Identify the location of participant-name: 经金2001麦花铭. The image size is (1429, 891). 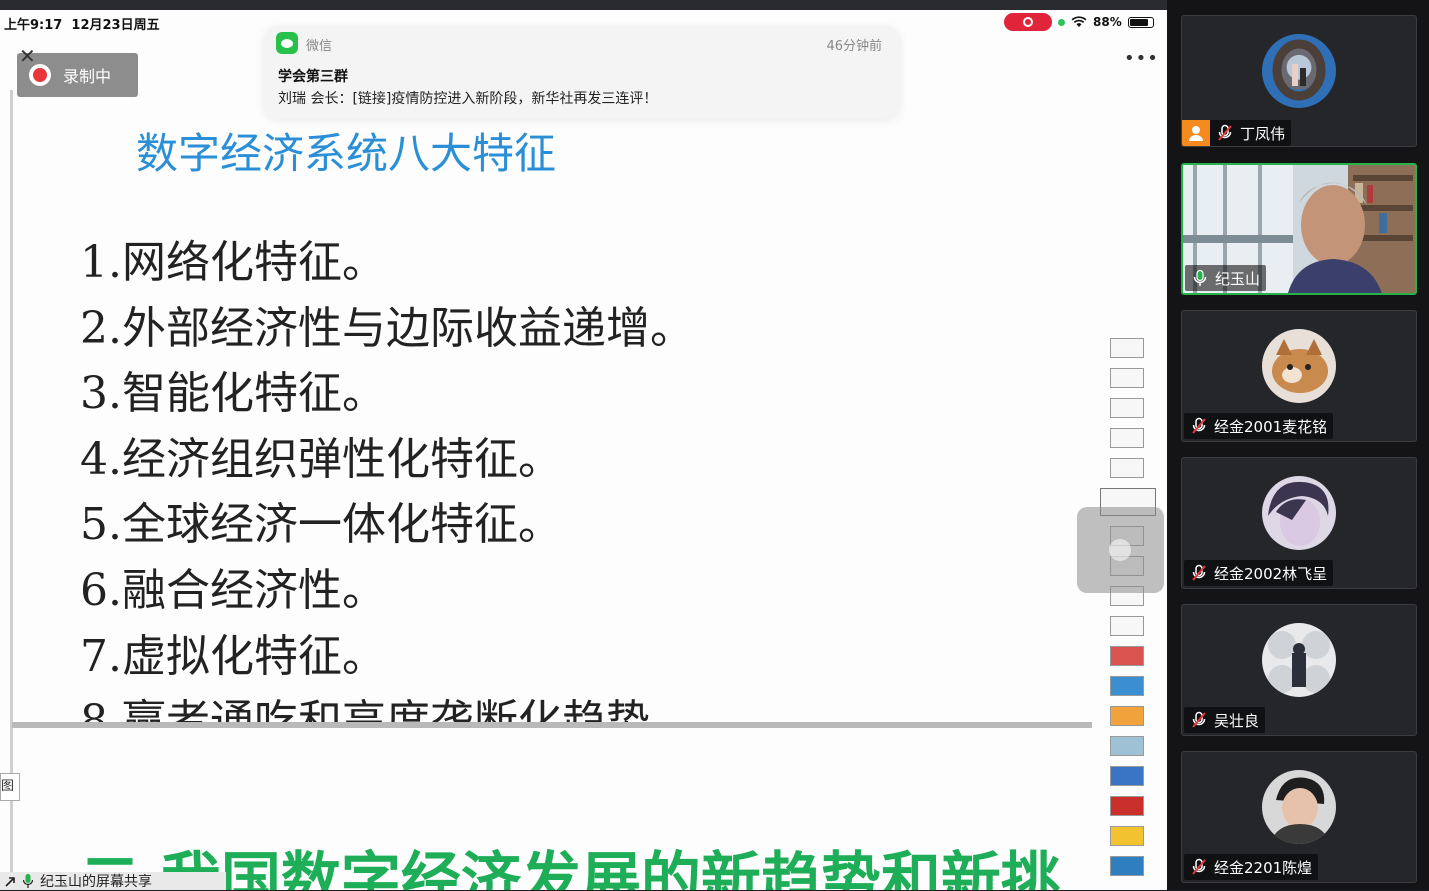
(1271, 426).